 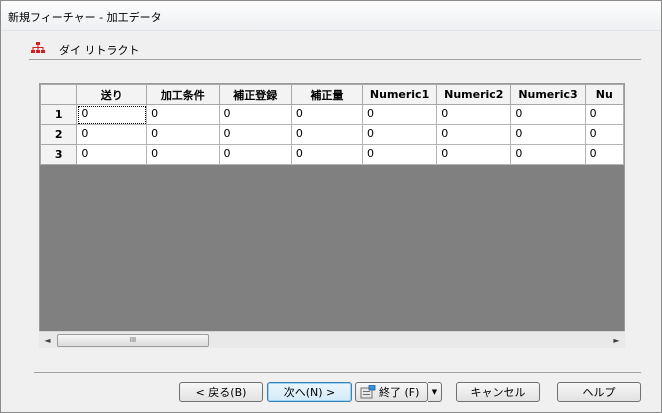 What do you see at coordinates (368, 392) in the screenshot?
I see `finish-flag-icon` at bounding box center [368, 392].